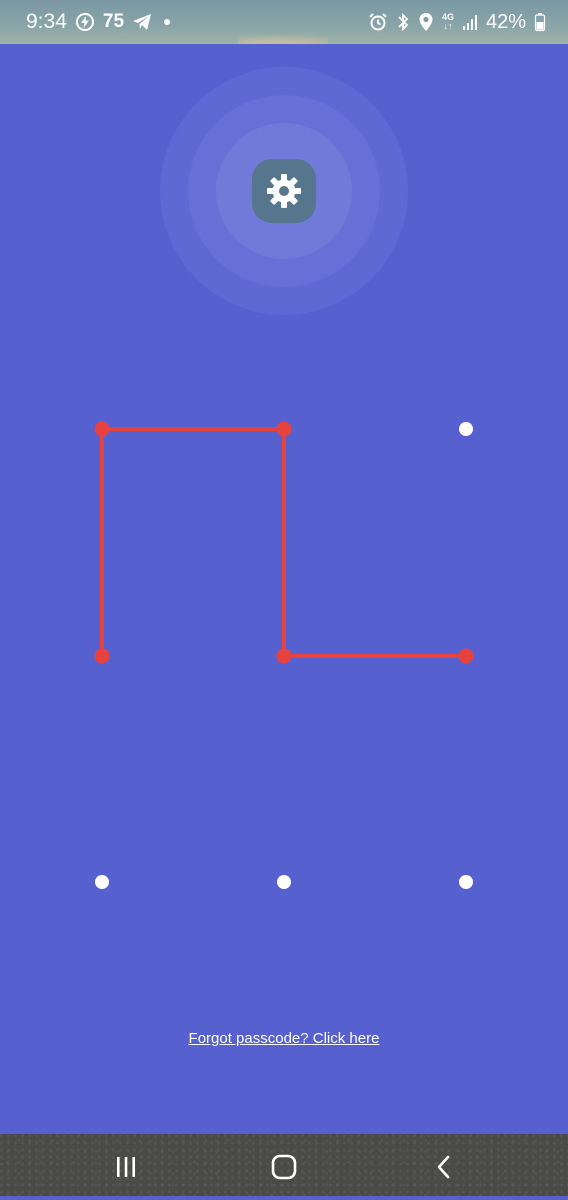  I want to click on back-button, so click(444, 1167).